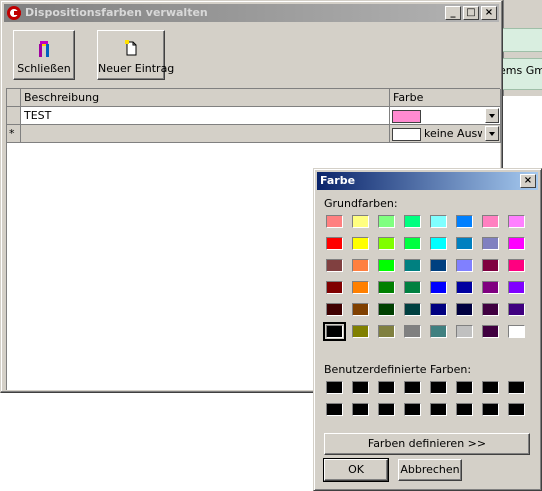  I want to click on maximize-button: □, so click(471, 13).